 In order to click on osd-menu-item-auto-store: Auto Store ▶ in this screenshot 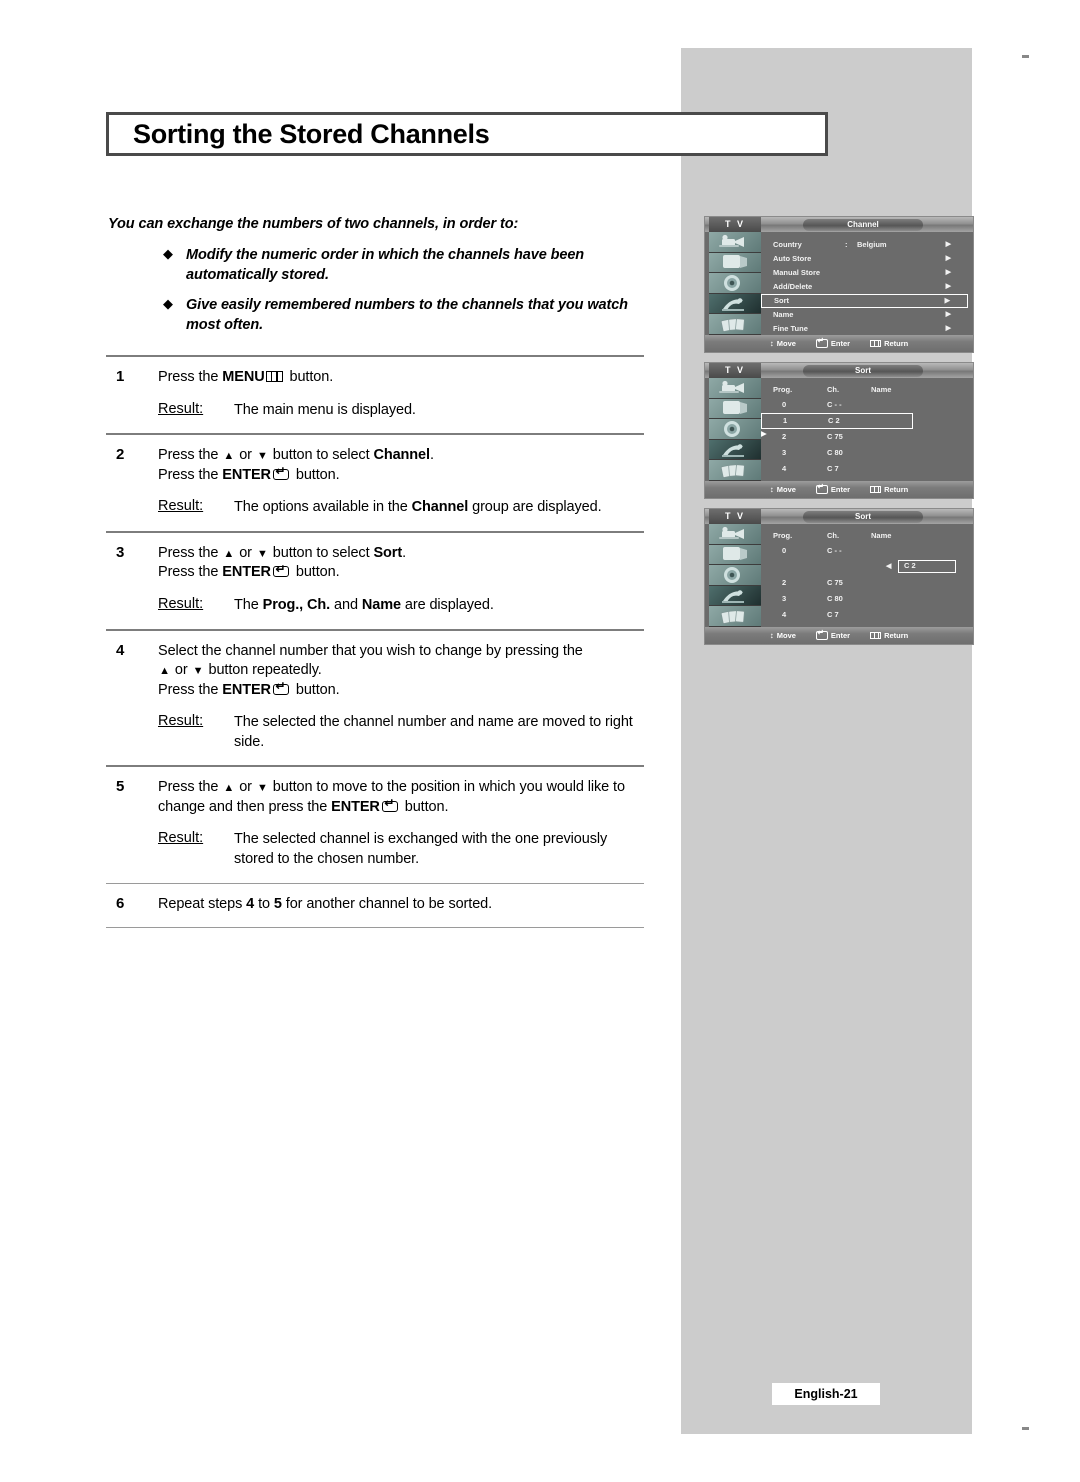, I will do `click(867, 259)`.